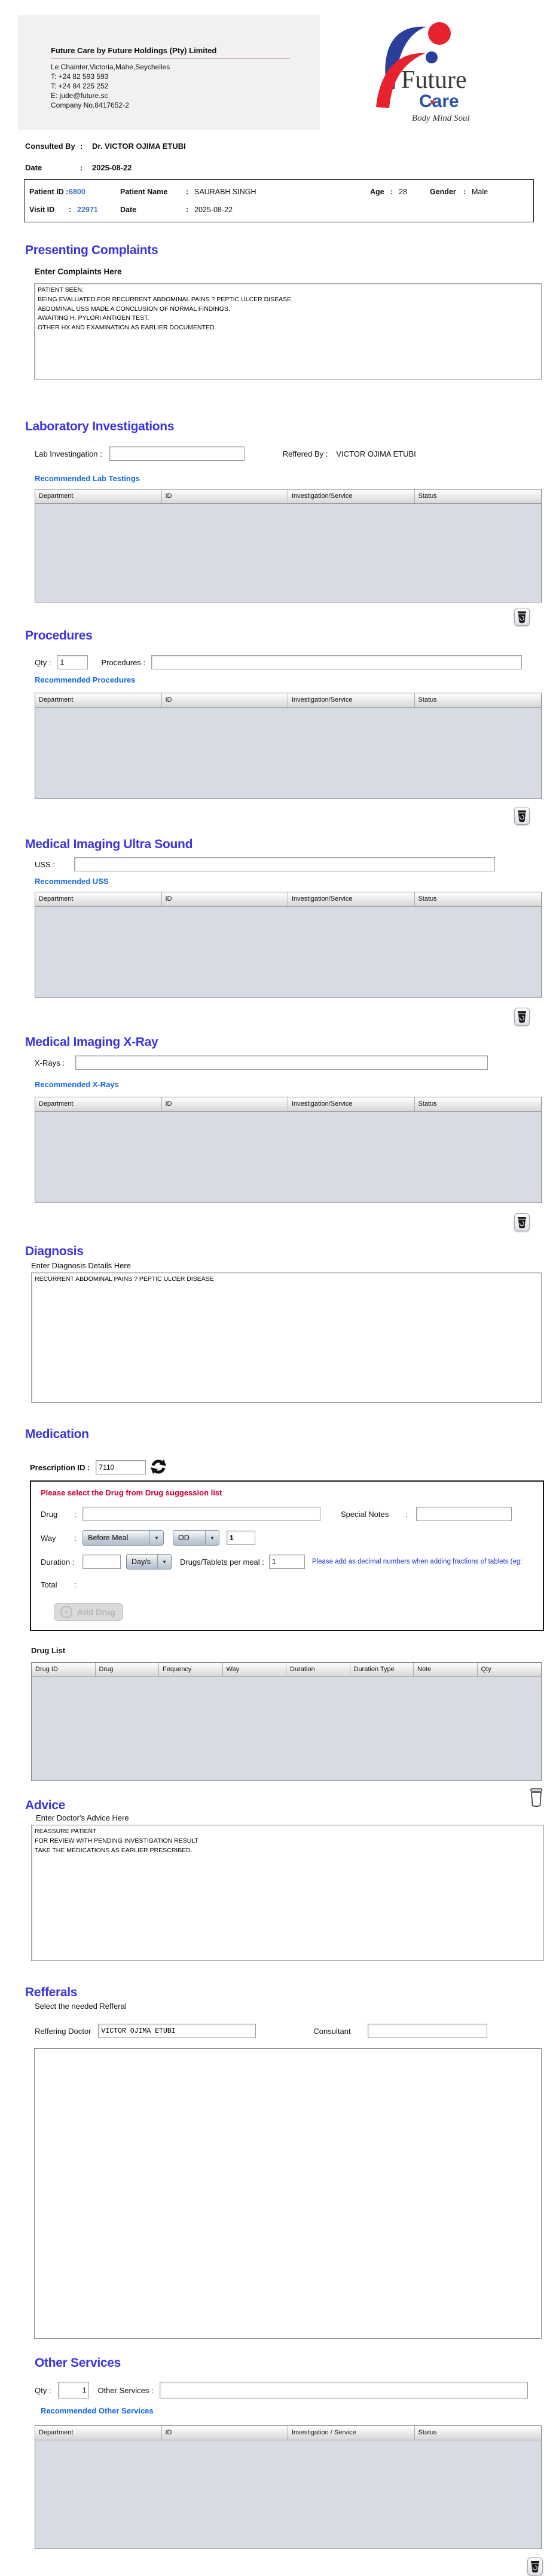 This screenshot has height=2576, width=556. I want to click on other-services-delete-row, so click(271, 2566).